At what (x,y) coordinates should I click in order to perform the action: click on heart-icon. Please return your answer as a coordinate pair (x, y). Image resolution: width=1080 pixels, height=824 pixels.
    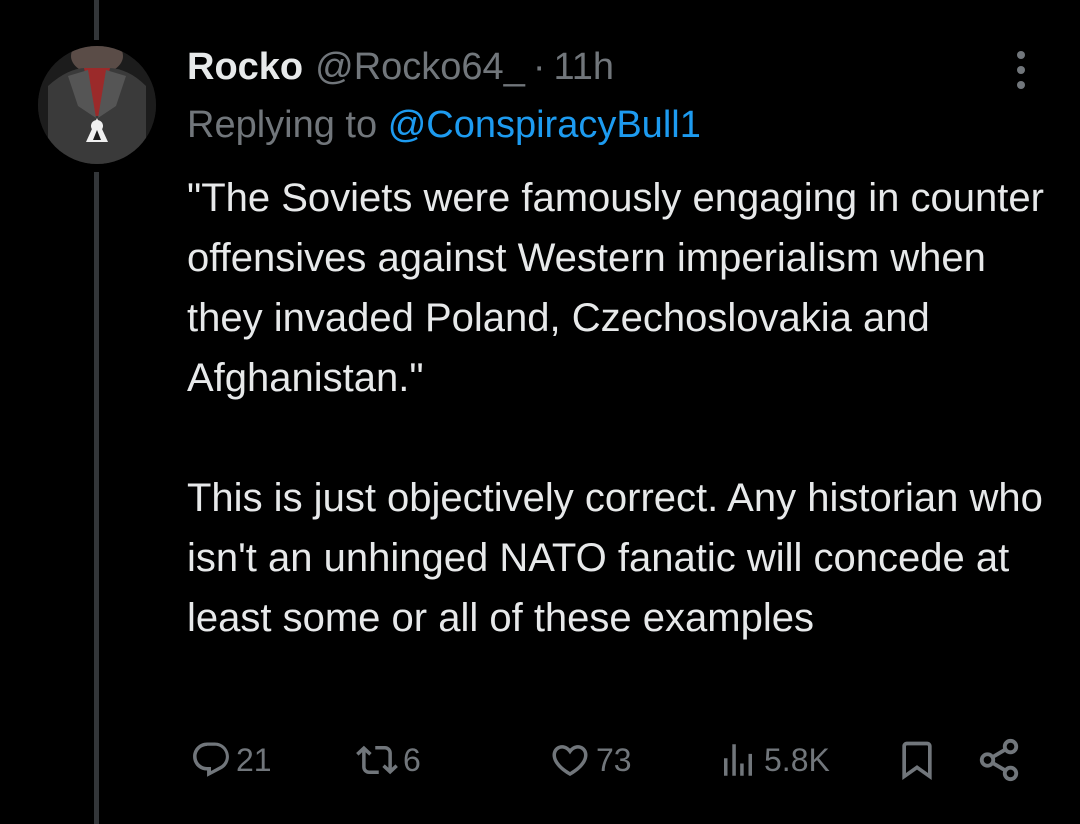
    Looking at the image, I should click on (570, 761).